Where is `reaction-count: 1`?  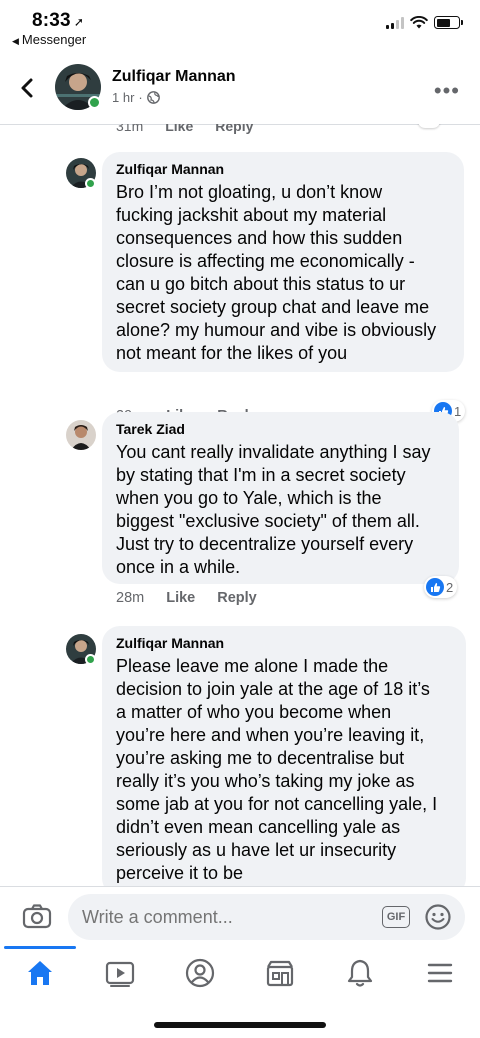 reaction-count: 1 is located at coordinates (458, 411).